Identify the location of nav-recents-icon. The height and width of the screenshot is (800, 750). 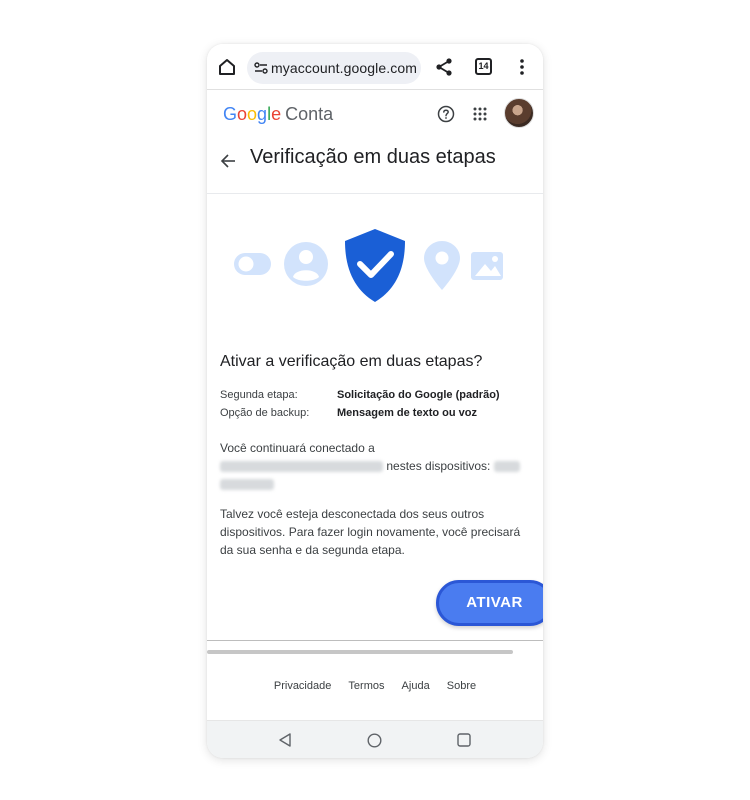
(464, 740).